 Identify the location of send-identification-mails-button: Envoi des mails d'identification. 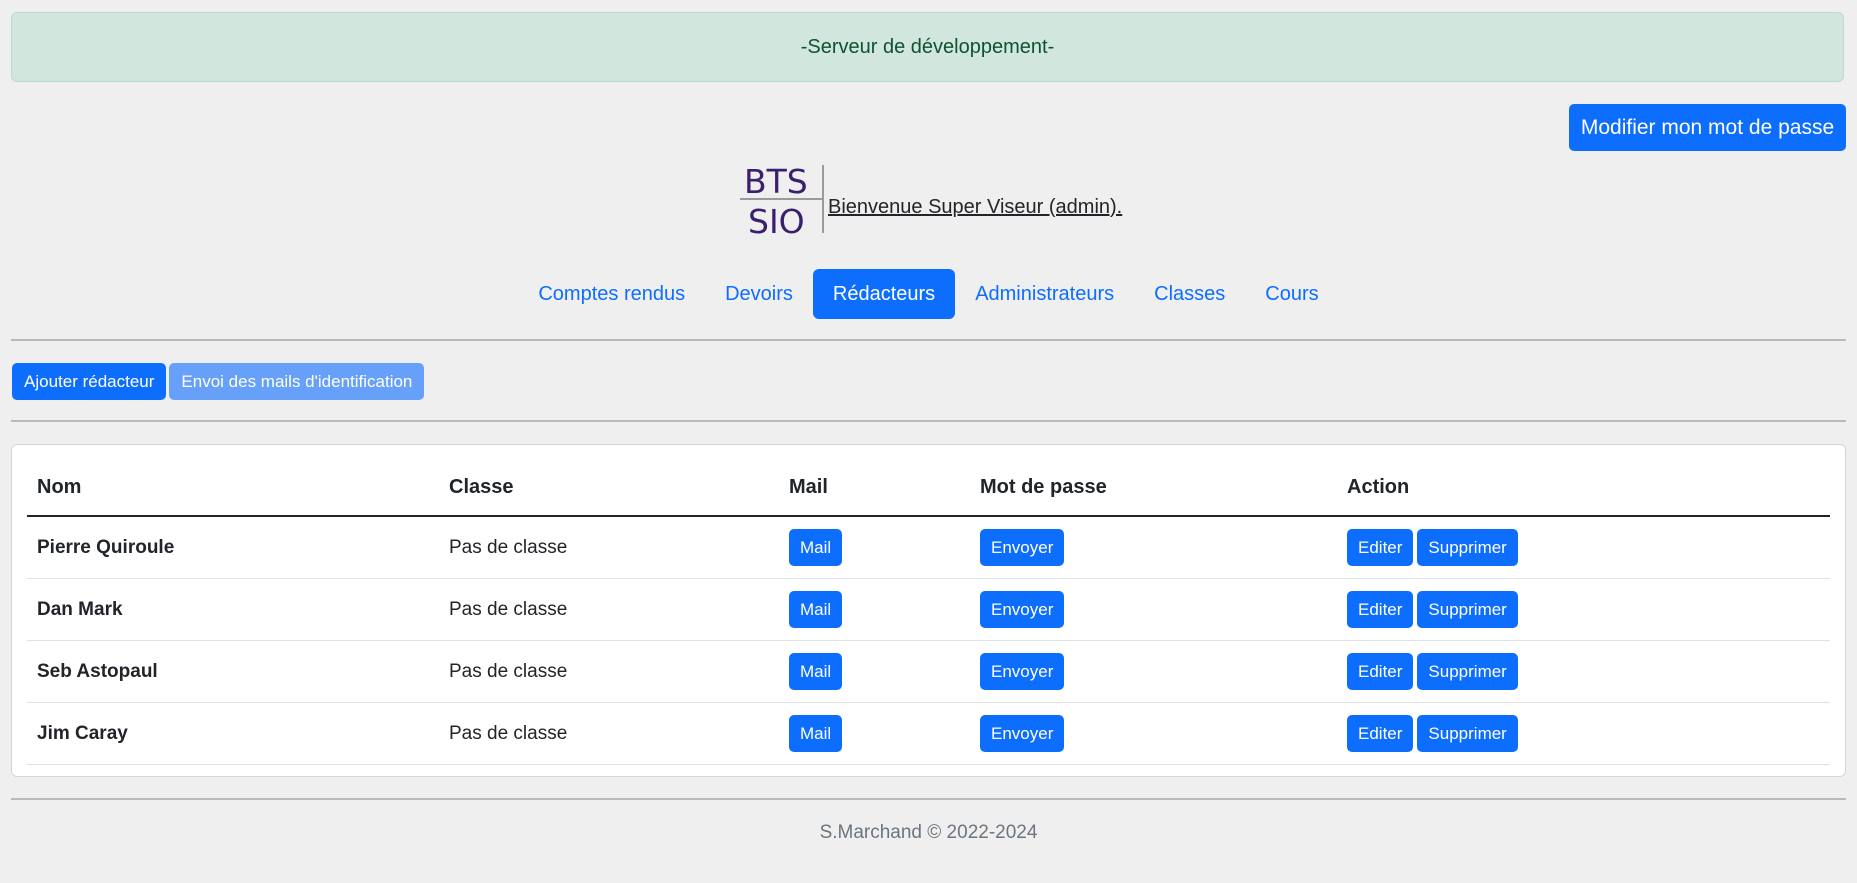
(297, 381).